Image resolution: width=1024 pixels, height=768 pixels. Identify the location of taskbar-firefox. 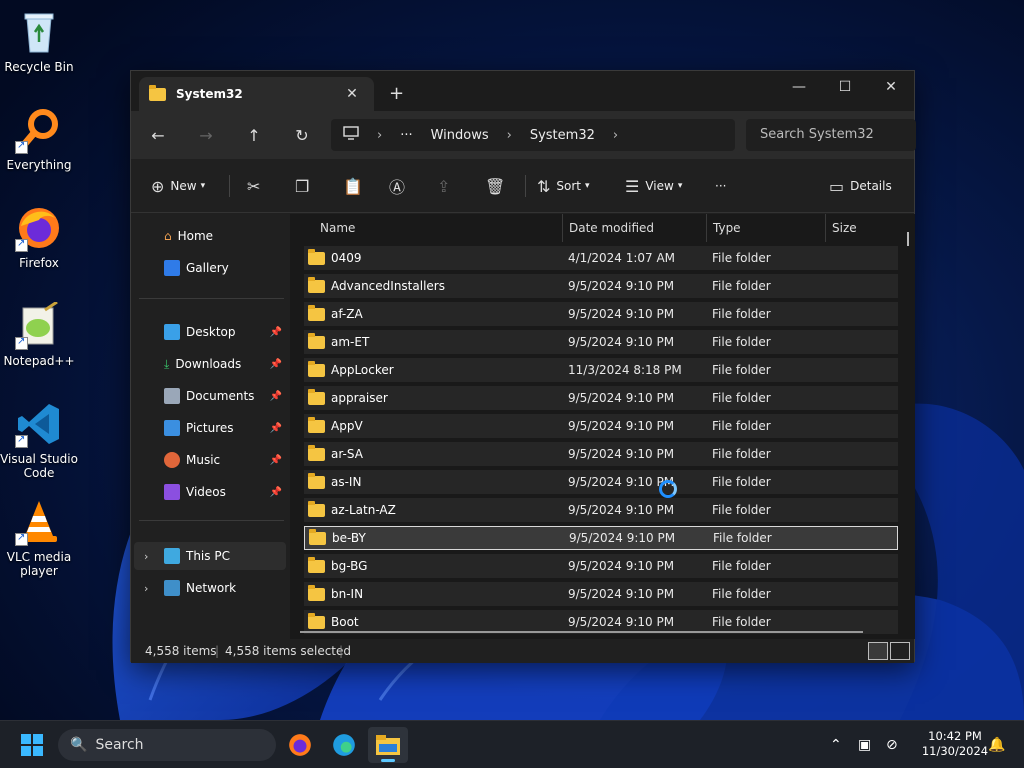
(300, 745).